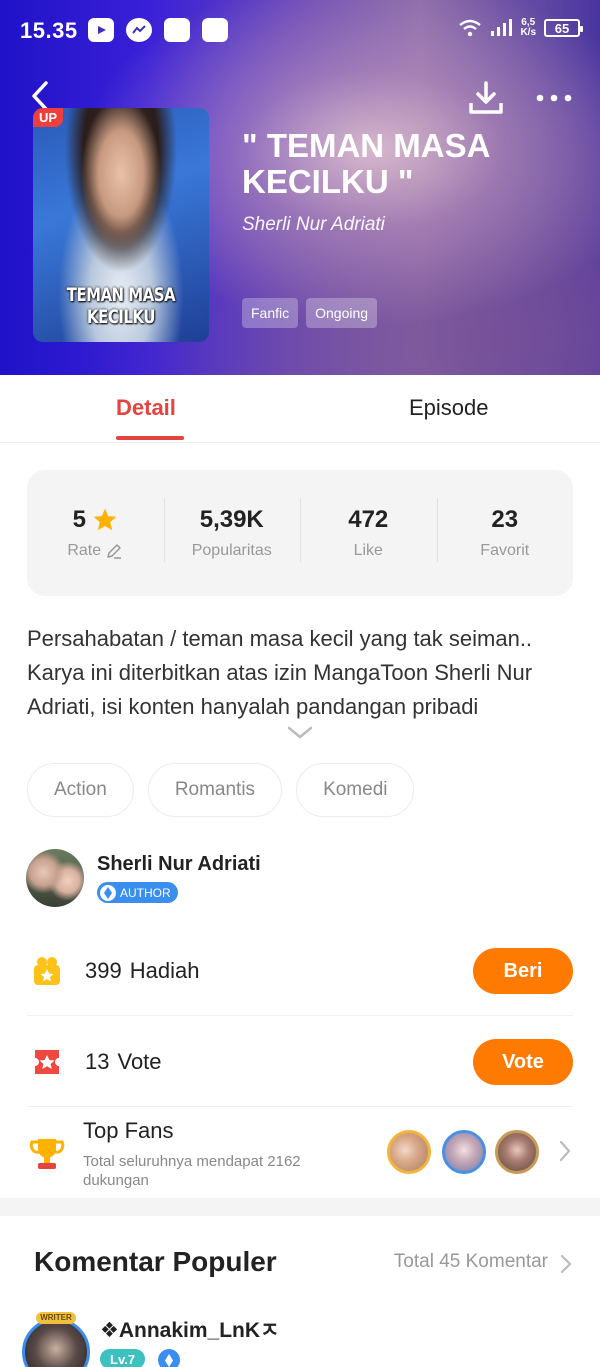 The height and width of the screenshot is (1367, 600). I want to click on vote-summary: 13 Vote, so click(123, 1062).